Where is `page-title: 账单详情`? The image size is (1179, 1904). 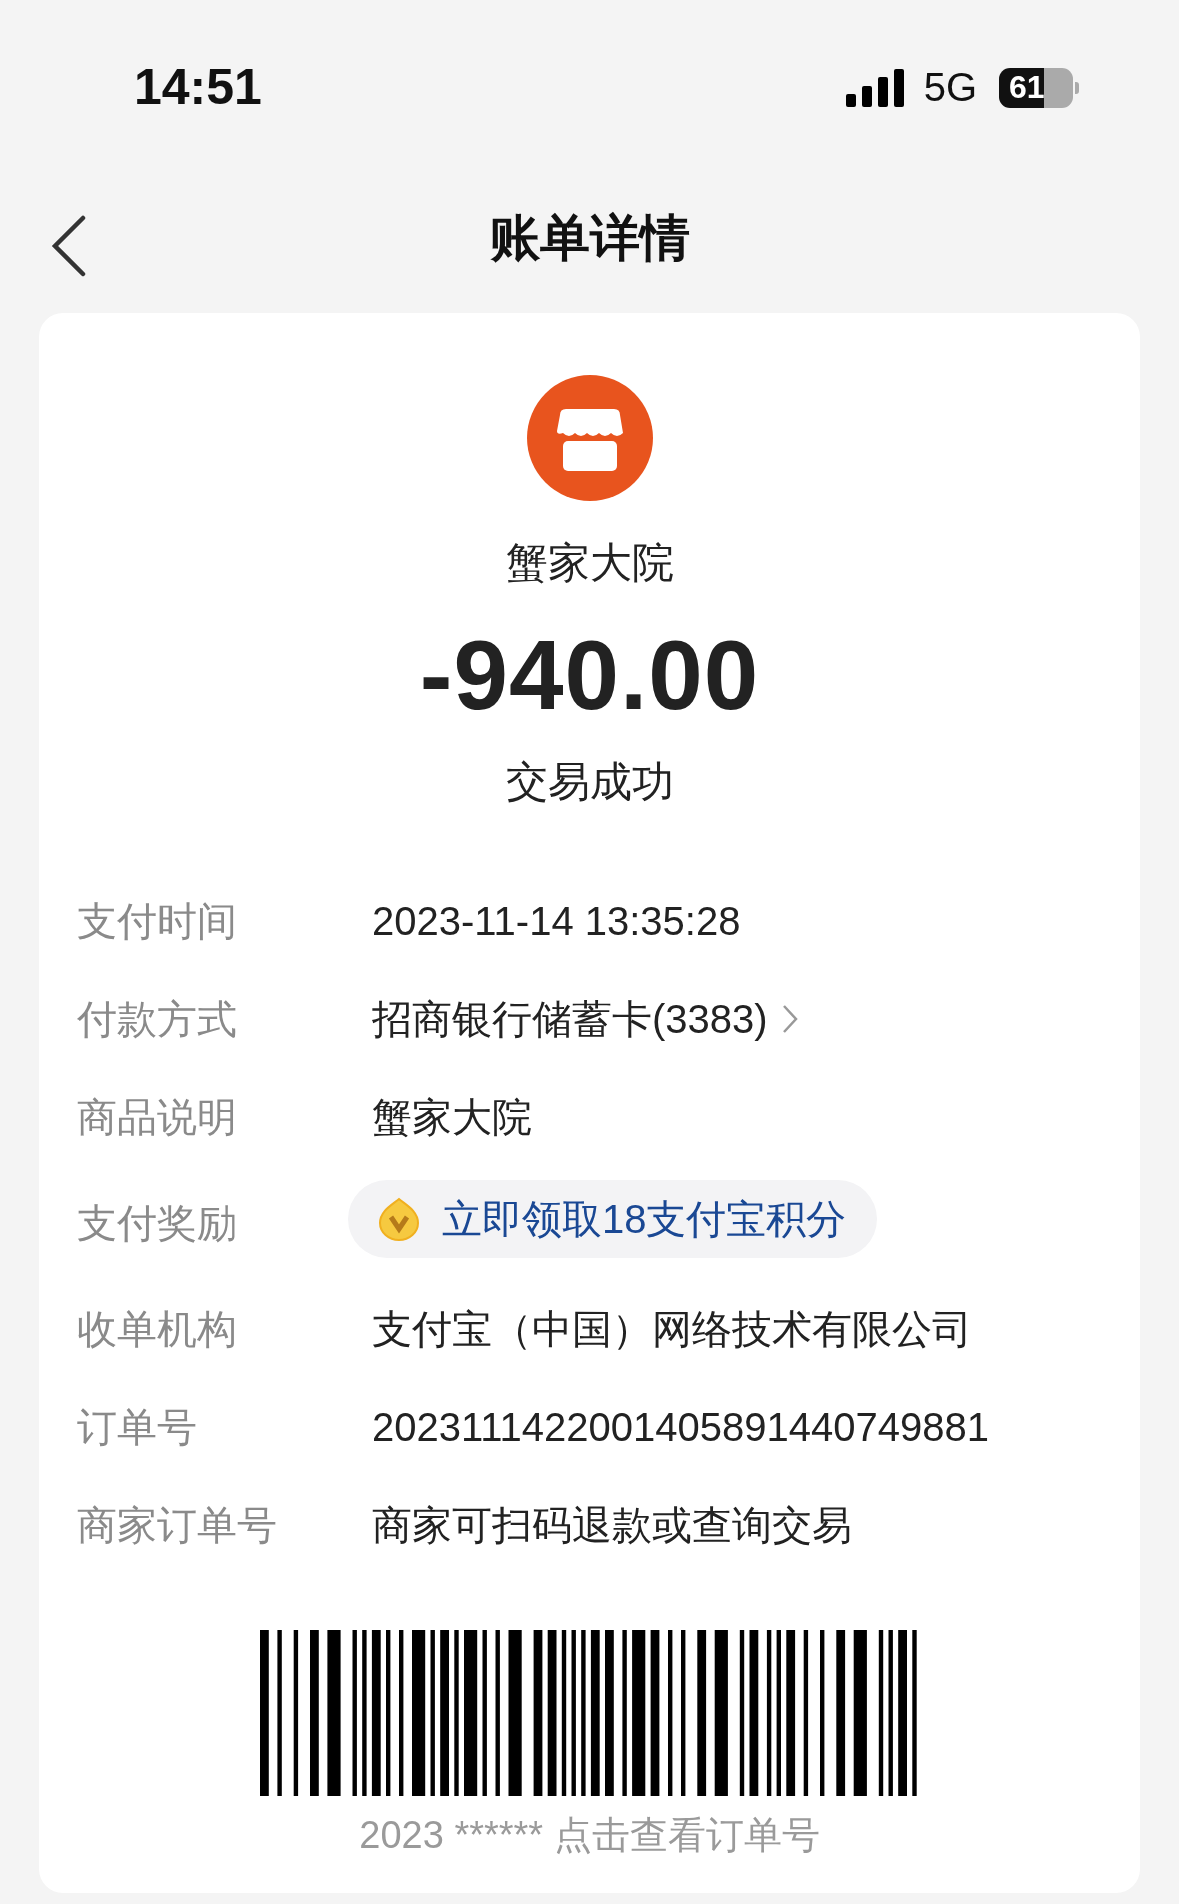
page-title: 账单详情 is located at coordinates (589, 238).